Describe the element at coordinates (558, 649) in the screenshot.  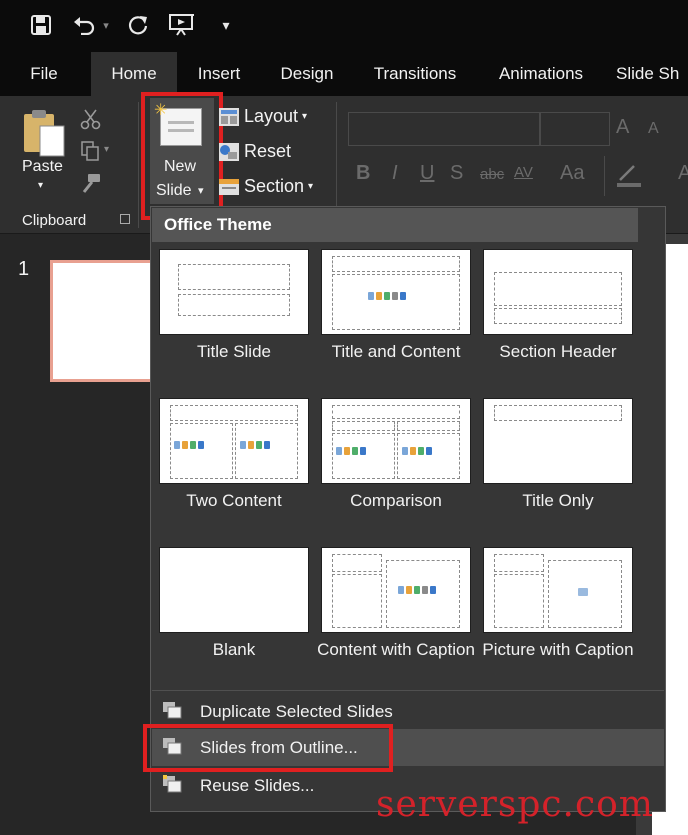
I see `layout-name: Picture with Caption` at that location.